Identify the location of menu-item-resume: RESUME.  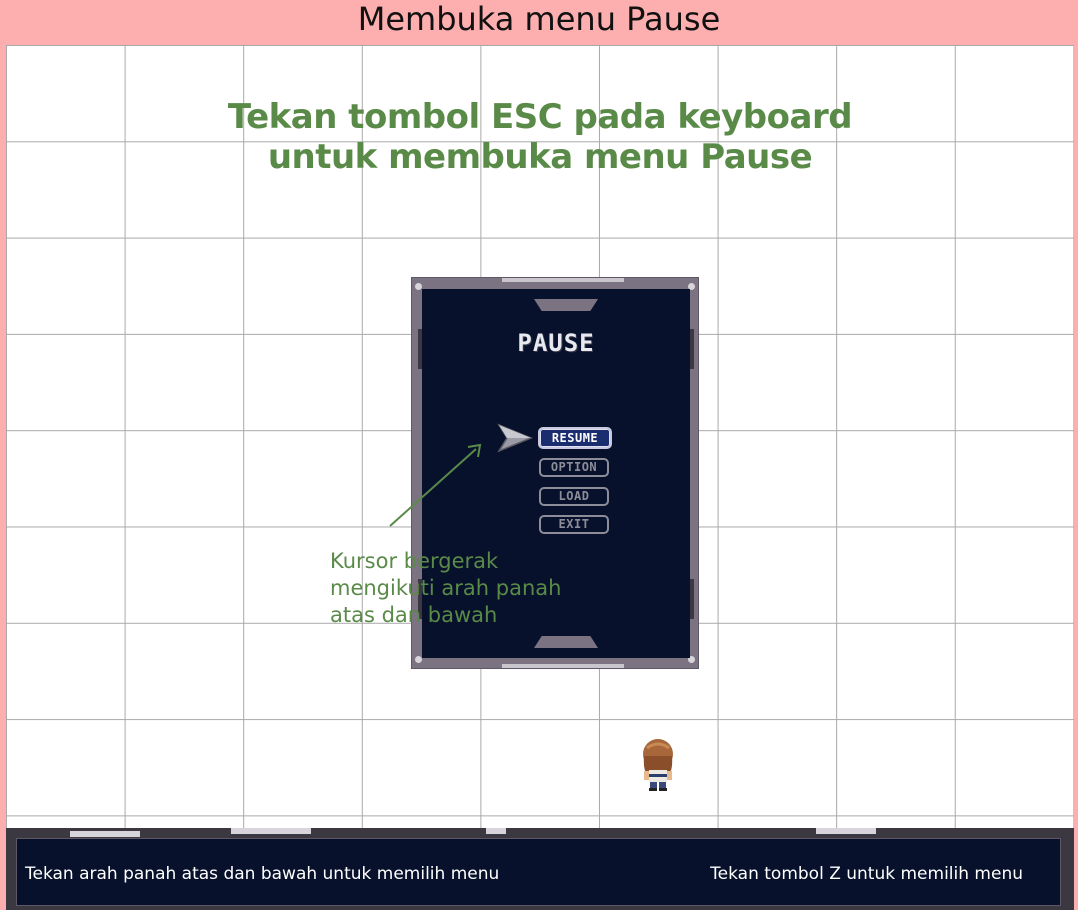
(575, 438).